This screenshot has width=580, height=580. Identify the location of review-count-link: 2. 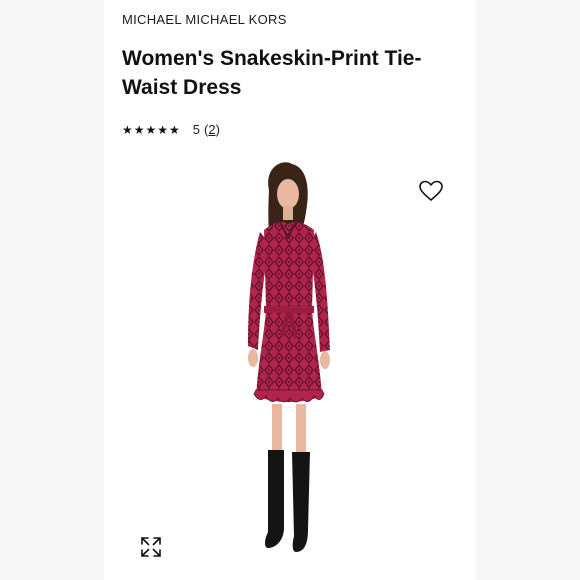
(211, 129).